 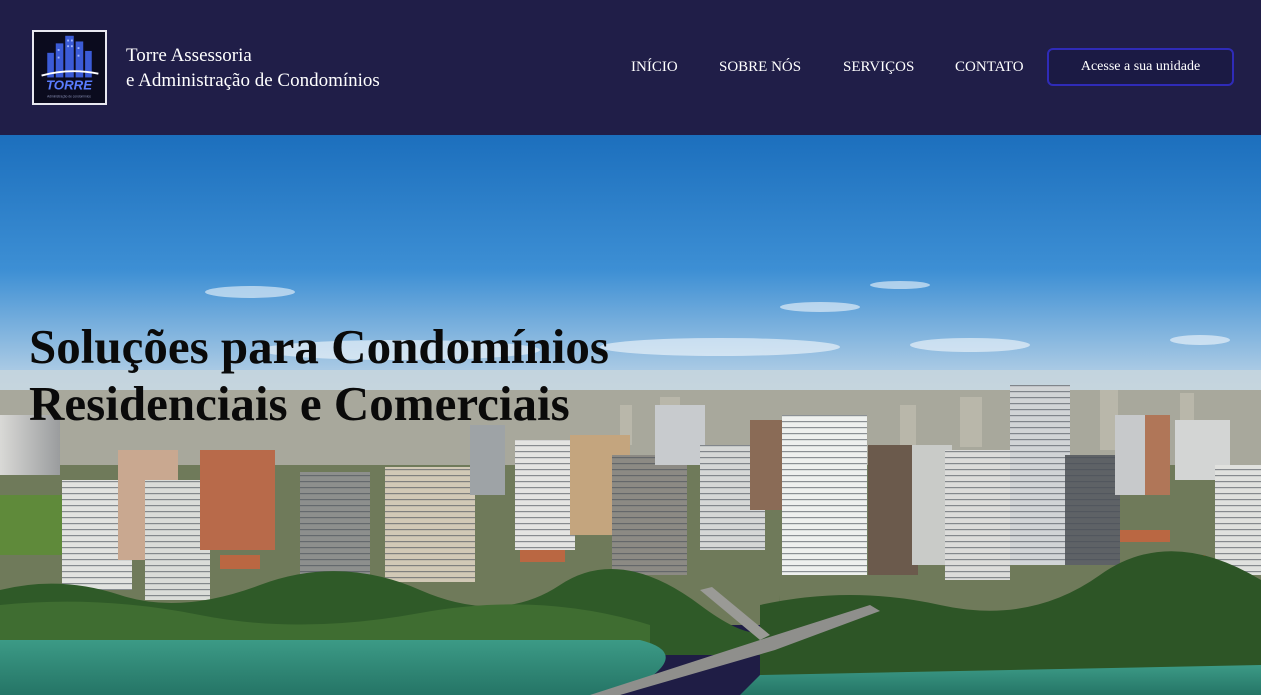 I want to click on nav-servicos: SERVIÇOS, so click(x=878, y=67).